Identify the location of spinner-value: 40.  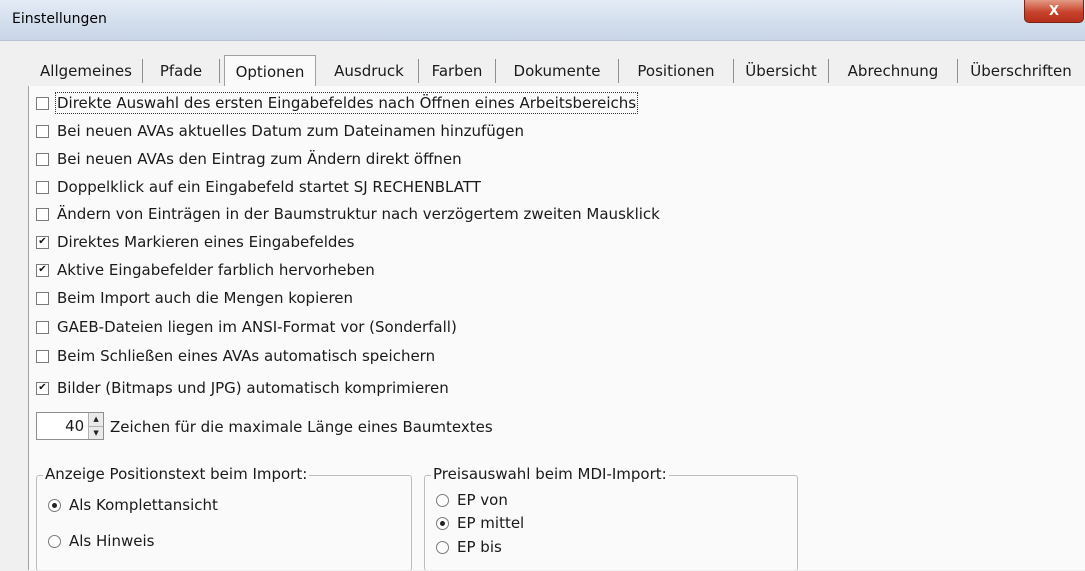
(62, 426).